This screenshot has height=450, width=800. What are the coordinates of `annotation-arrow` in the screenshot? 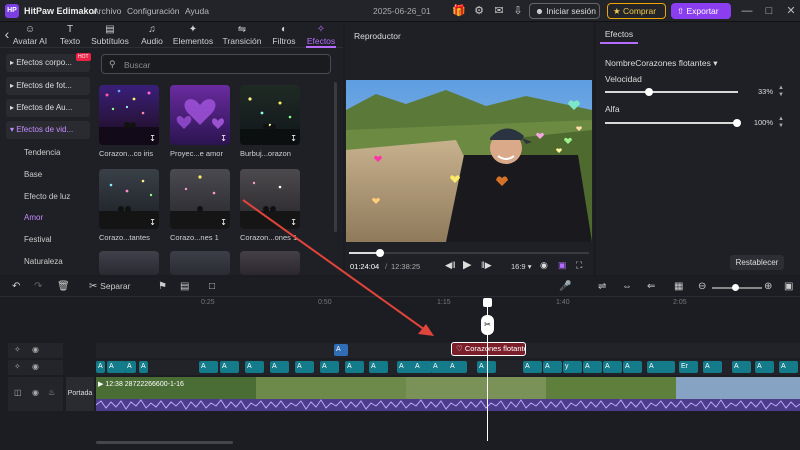 It's located at (338, 267).